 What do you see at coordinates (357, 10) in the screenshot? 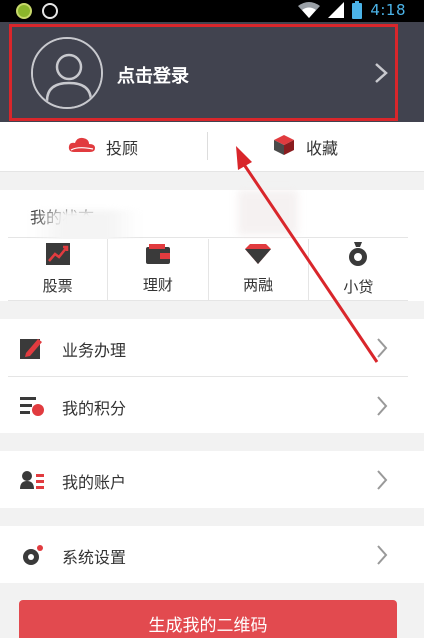
I see `battery-icon` at bounding box center [357, 10].